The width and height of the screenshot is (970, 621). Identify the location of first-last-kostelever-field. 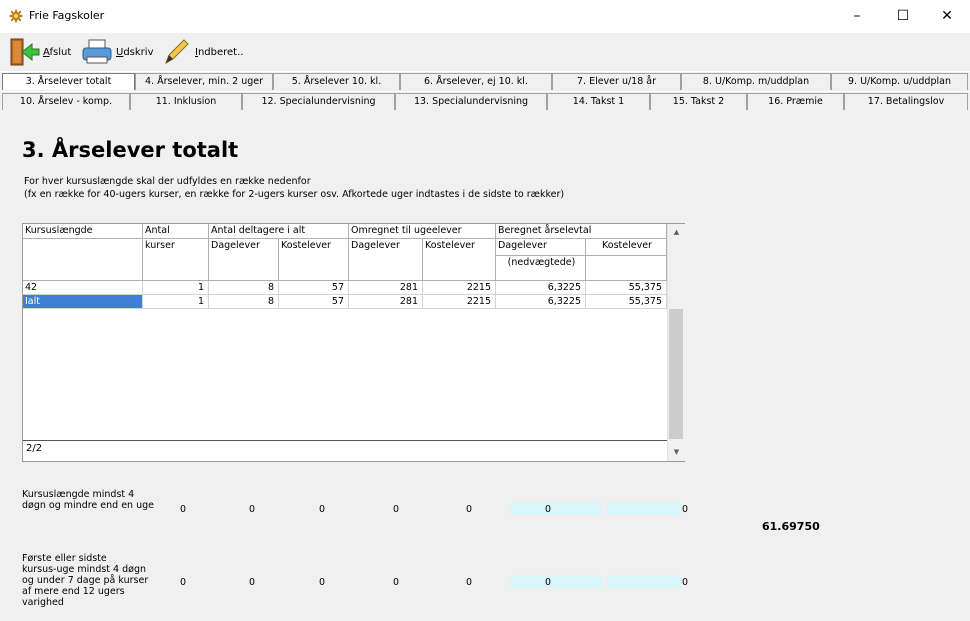
(644, 581).